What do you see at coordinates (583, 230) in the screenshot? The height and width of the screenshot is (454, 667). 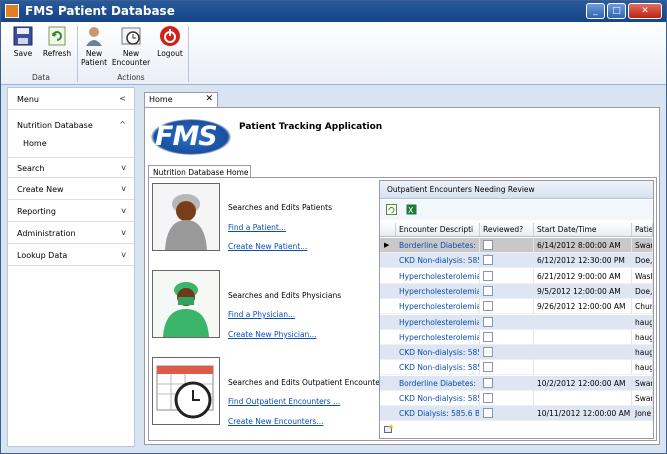 I see `column-header-start-date: Start Date/Time` at bounding box center [583, 230].